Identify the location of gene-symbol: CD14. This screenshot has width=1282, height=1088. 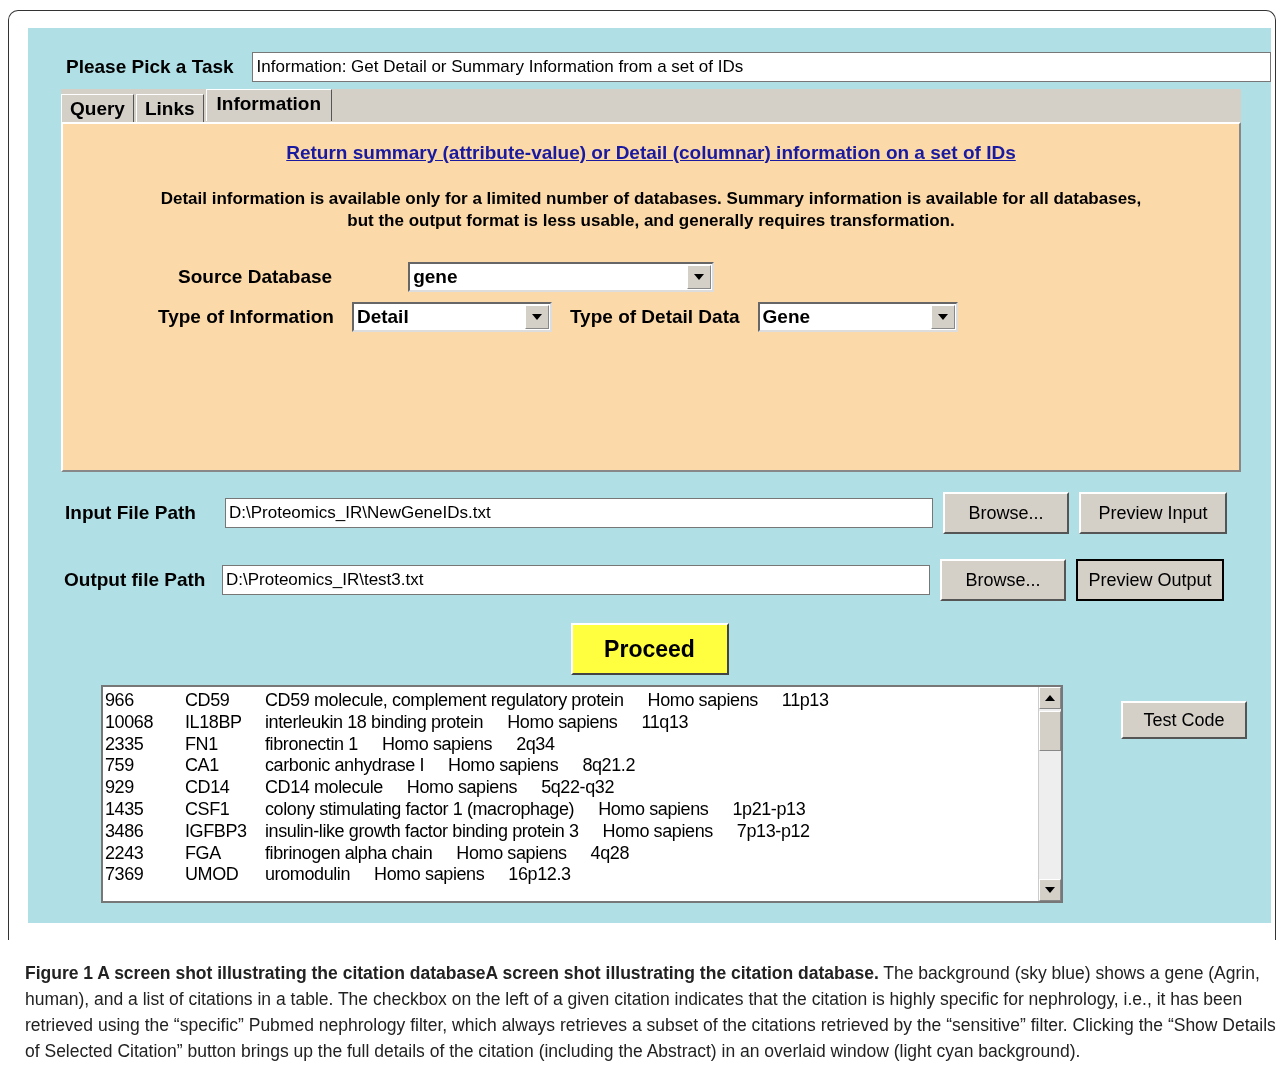
(208, 788).